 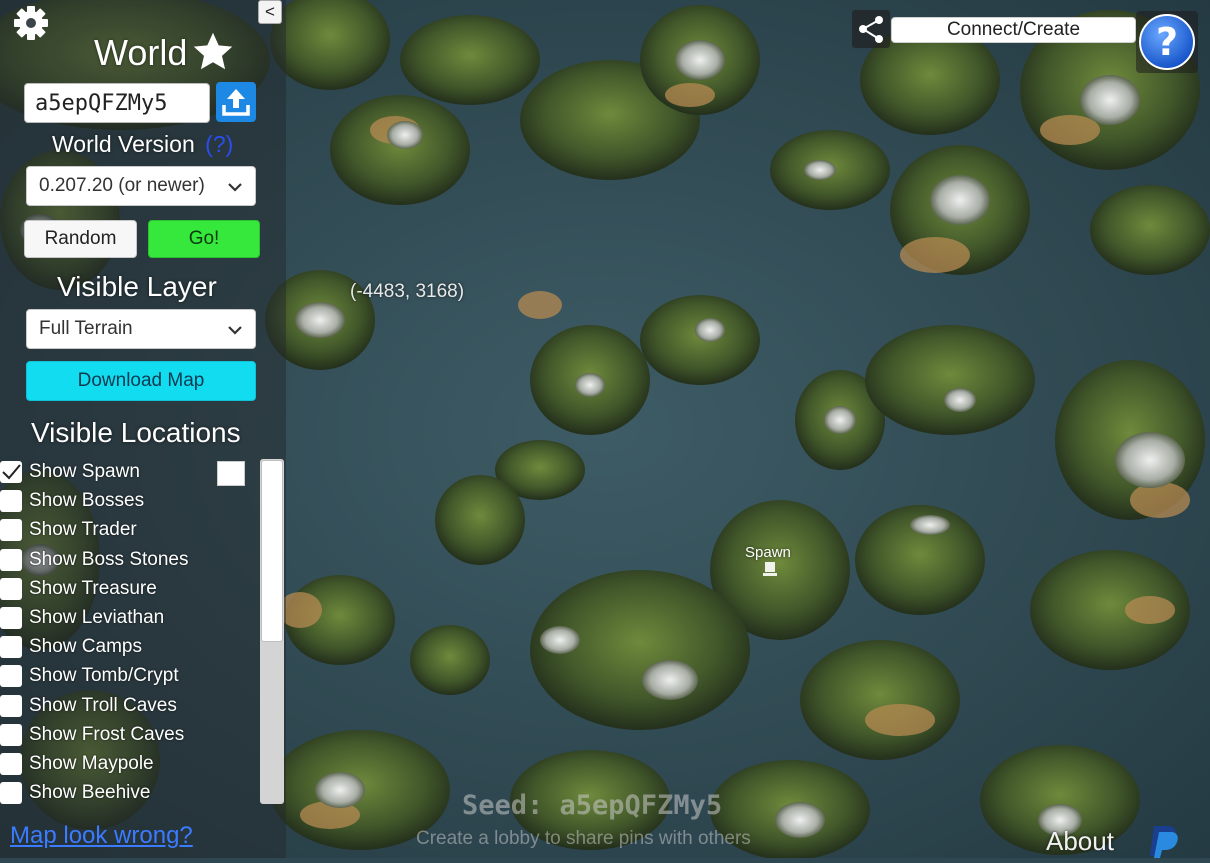 I want to click on version-select-value: 0.207.20 (or newer), so click(x=122, y=185).